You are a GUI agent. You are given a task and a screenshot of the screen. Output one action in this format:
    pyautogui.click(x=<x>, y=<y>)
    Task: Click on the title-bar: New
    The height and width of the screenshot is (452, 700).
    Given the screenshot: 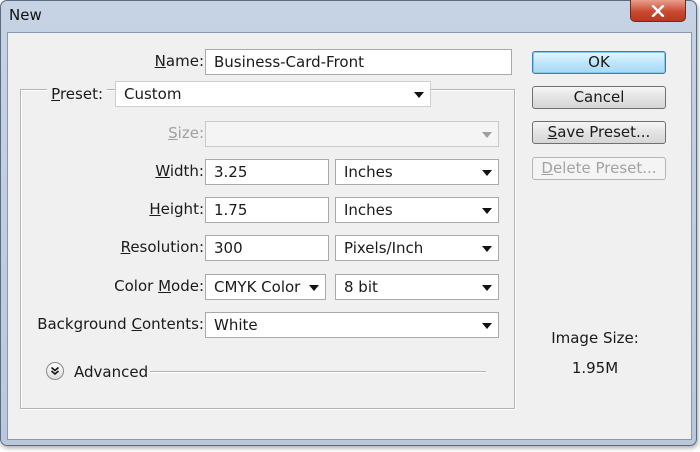 What is the action you would take?
    pyautogui.click(x=348, y=15)
    